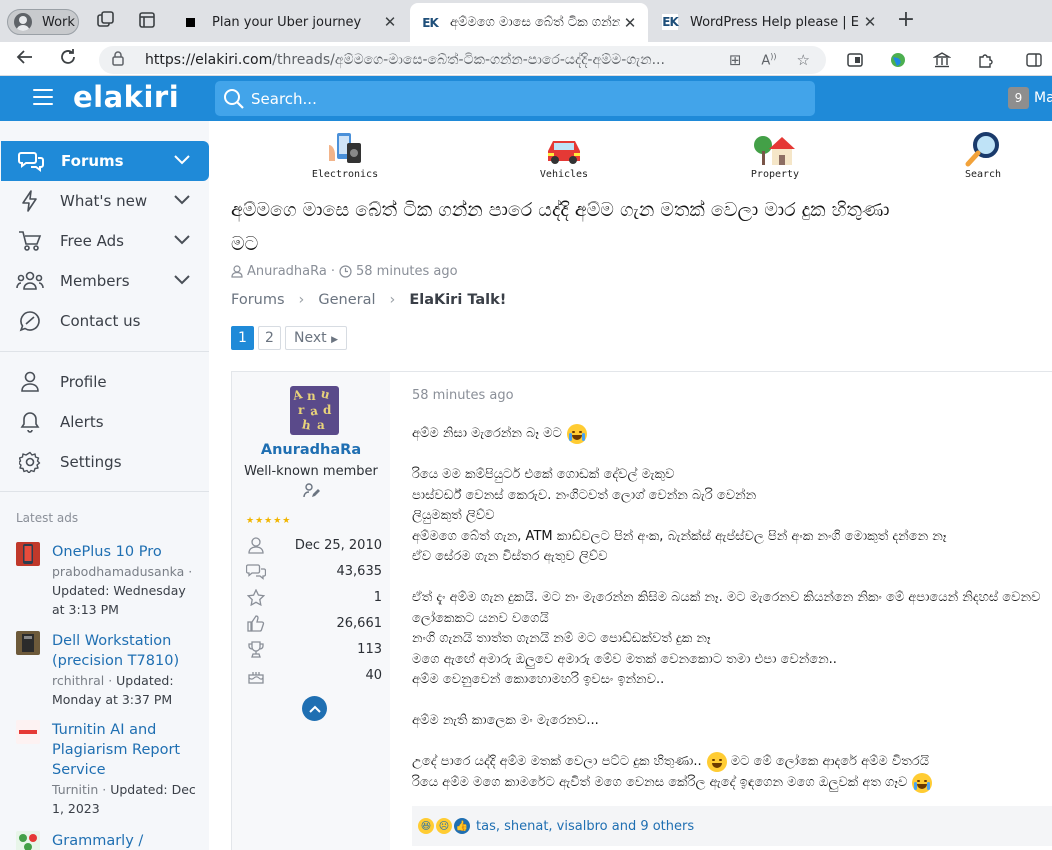  What do you see at coordinates (732, 455) in the screenshot?
I see `post-line-blank` at bounding box center [732, 455].